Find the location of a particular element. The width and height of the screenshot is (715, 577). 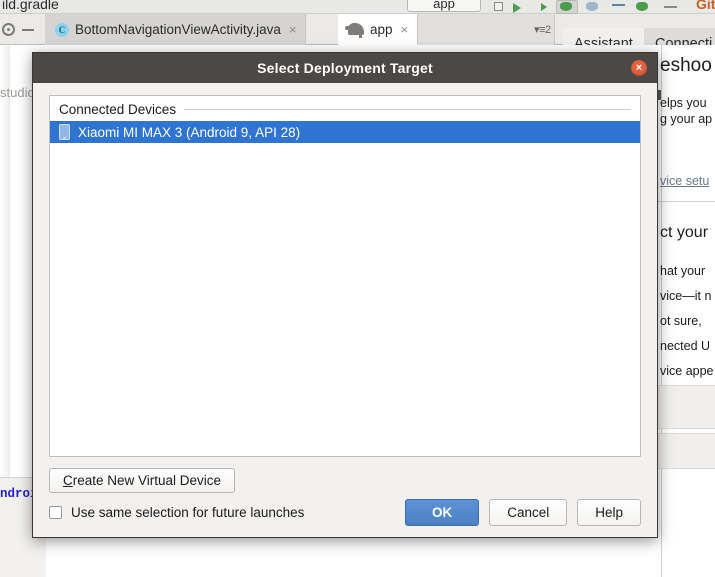

tool-window-controls is located at coordinates (22, 30).